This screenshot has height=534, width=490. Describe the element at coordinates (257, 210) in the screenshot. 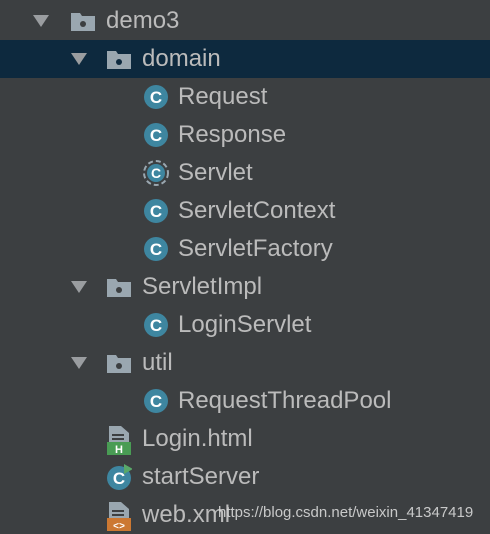

I see `tree-item-label: ServletContext` at that location.